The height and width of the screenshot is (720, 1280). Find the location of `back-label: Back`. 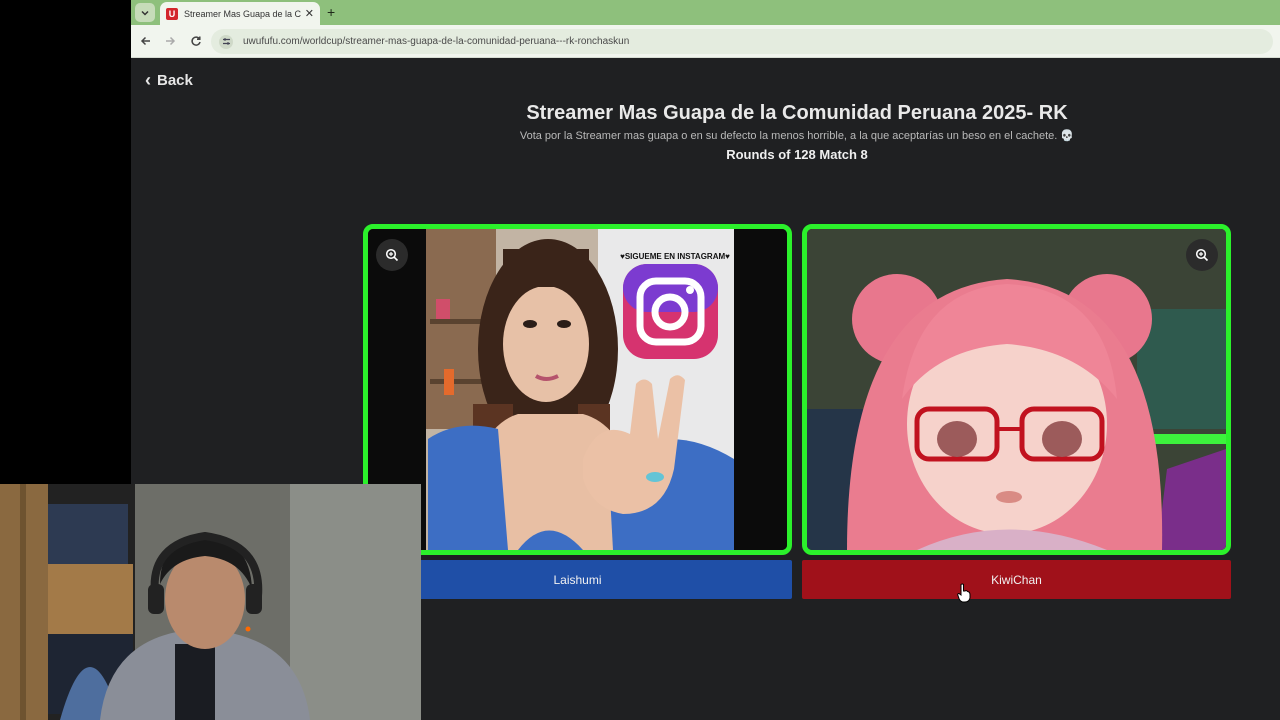

back-label: Back is located at coordinates (175, 80).